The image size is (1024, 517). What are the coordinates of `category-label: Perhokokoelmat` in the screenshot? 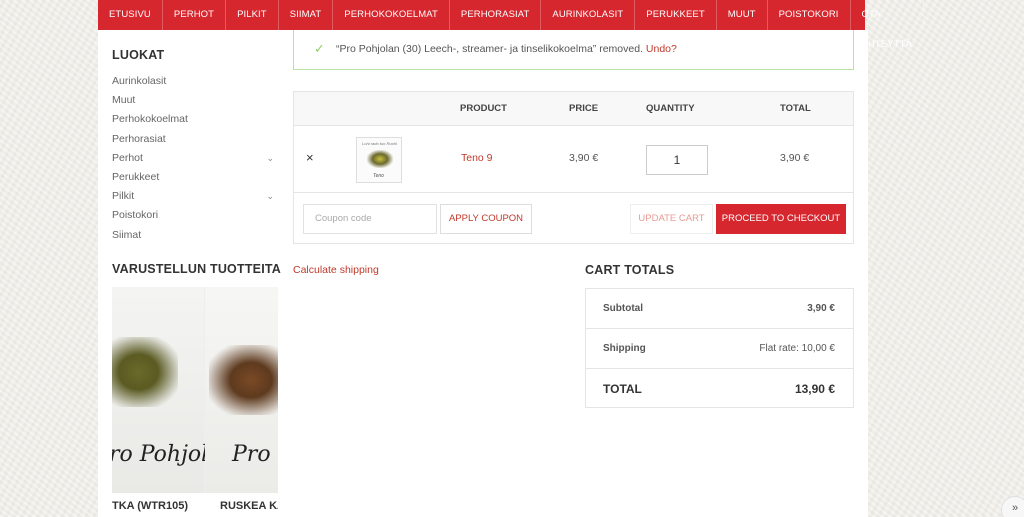 It's located at (150, 119).